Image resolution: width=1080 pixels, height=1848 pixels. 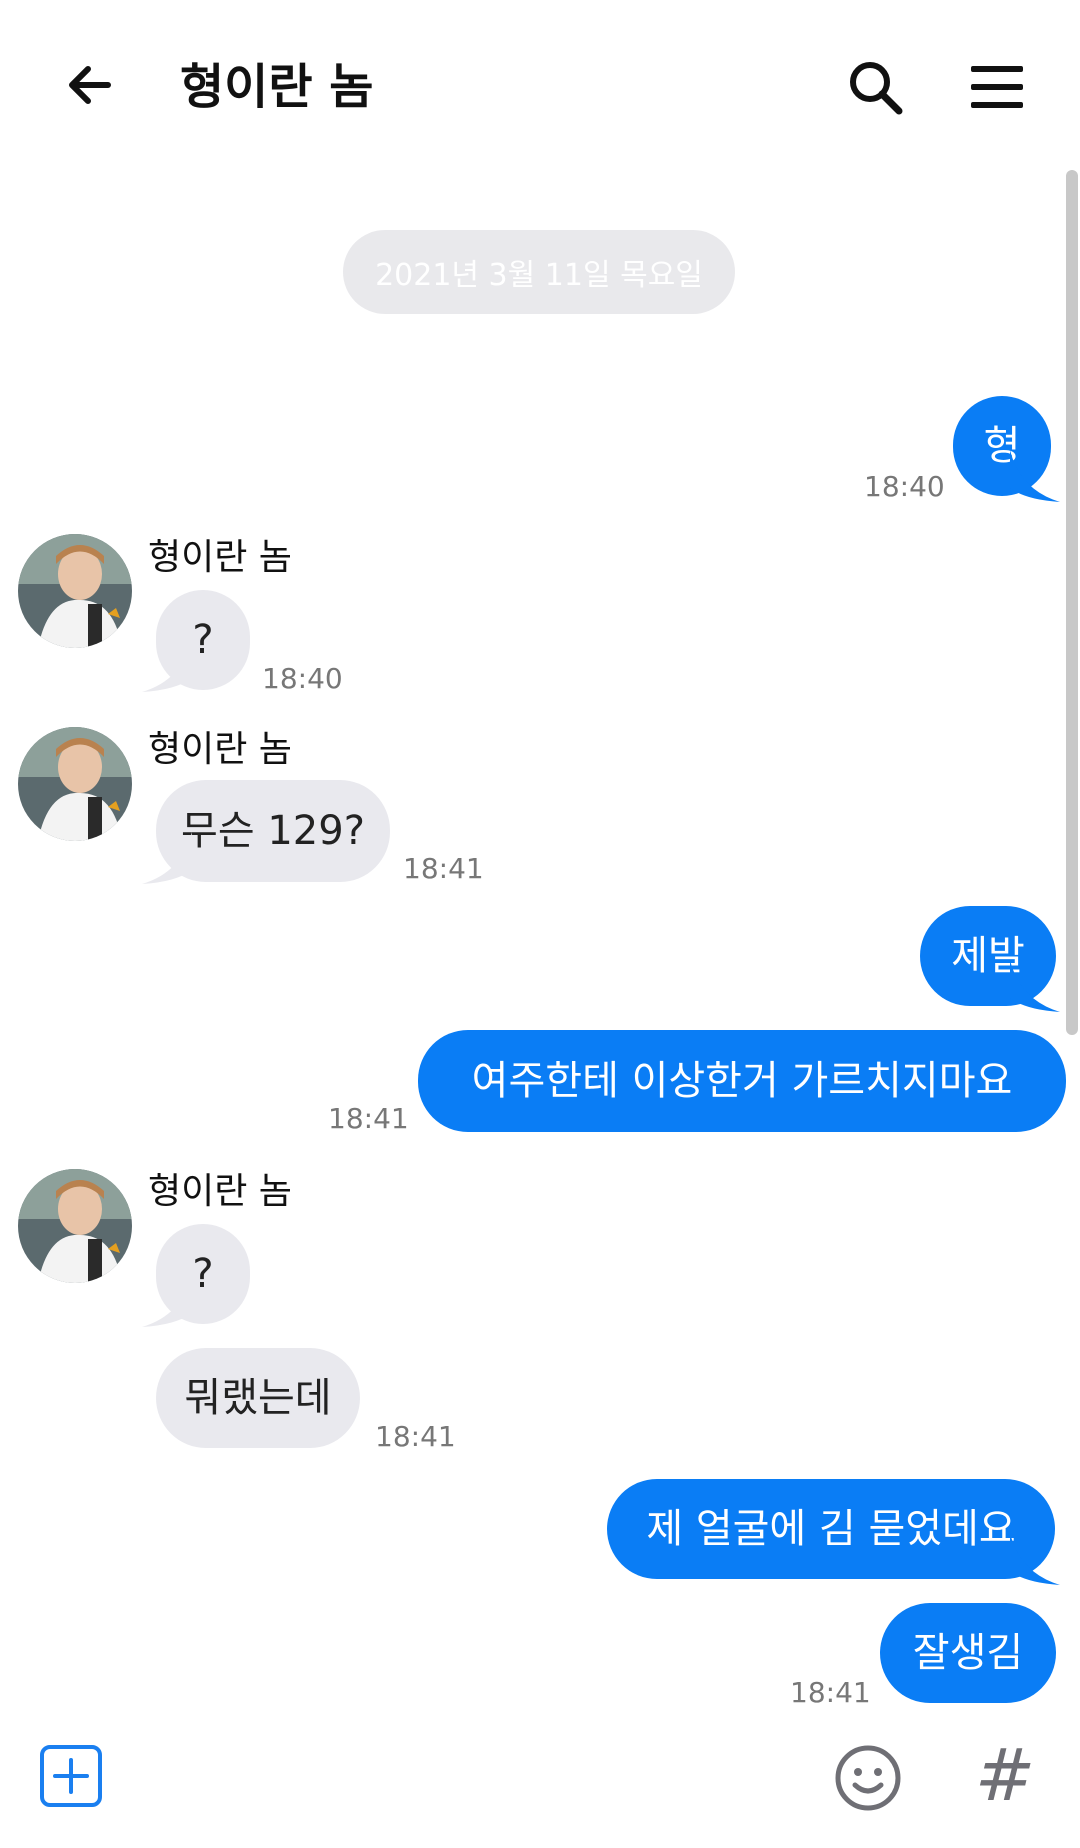 I want to click on smiley-icon, so click(x=868, y=1778).